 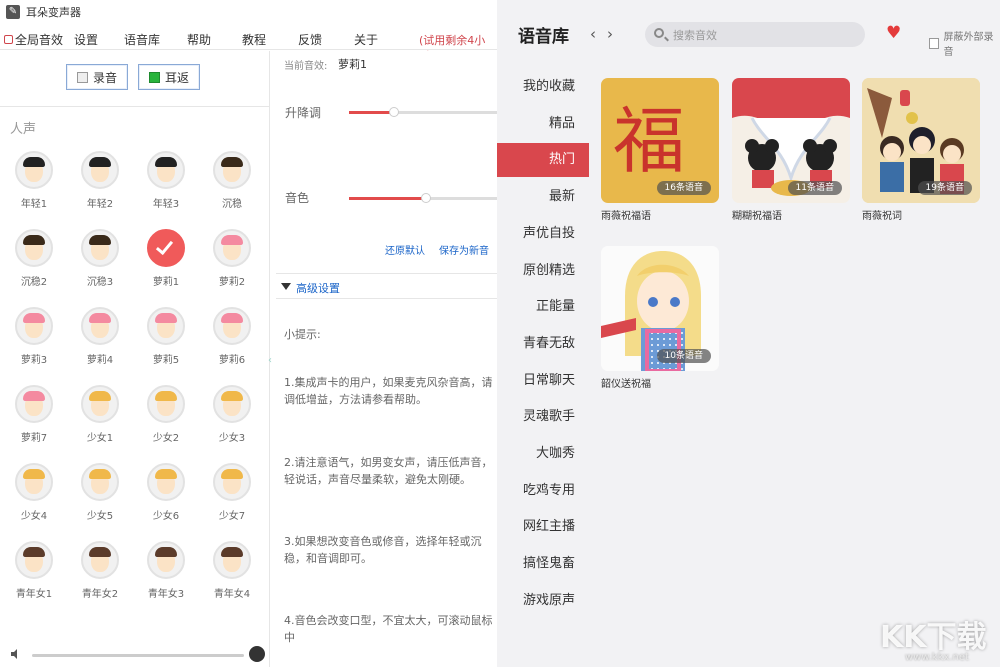 I want to click on voice-item: 萝莉3, so click(x=34, y=336).